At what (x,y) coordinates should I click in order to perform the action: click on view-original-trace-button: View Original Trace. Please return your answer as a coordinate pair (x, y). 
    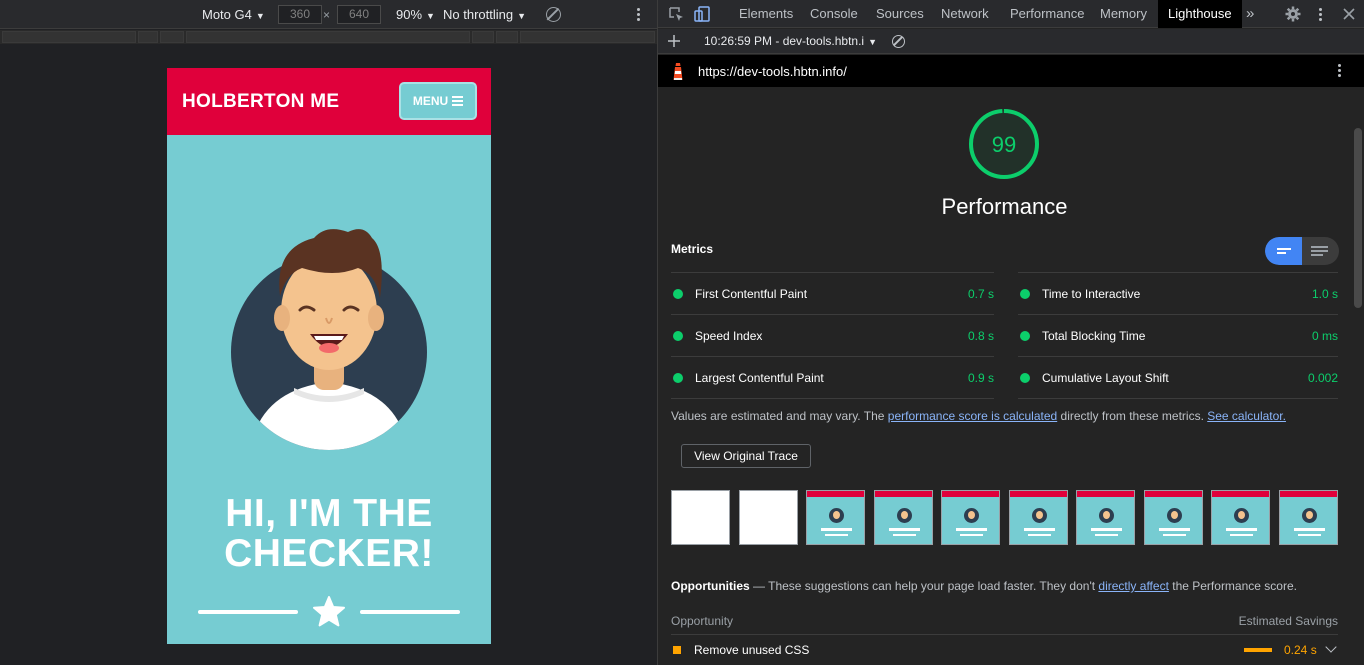
    Looking at the image, I should click on (746, 456).